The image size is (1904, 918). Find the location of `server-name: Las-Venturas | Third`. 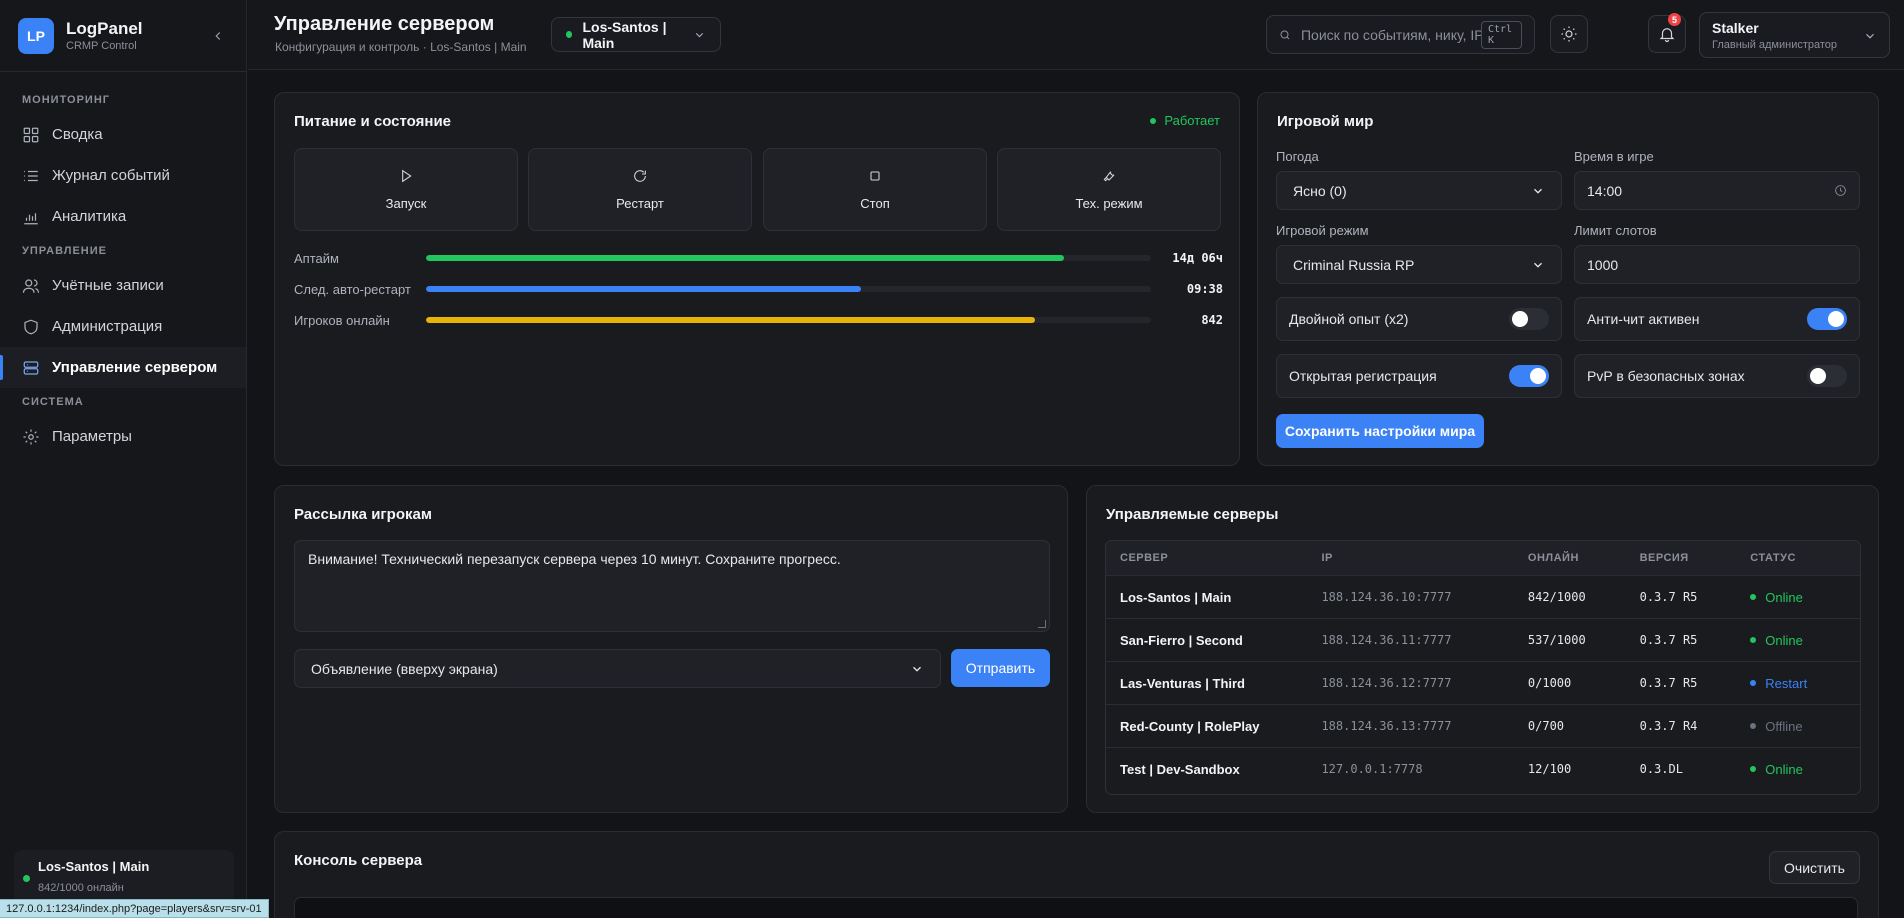

server-name: Las-Venturas | Third is located at coordinates (1182, 683).